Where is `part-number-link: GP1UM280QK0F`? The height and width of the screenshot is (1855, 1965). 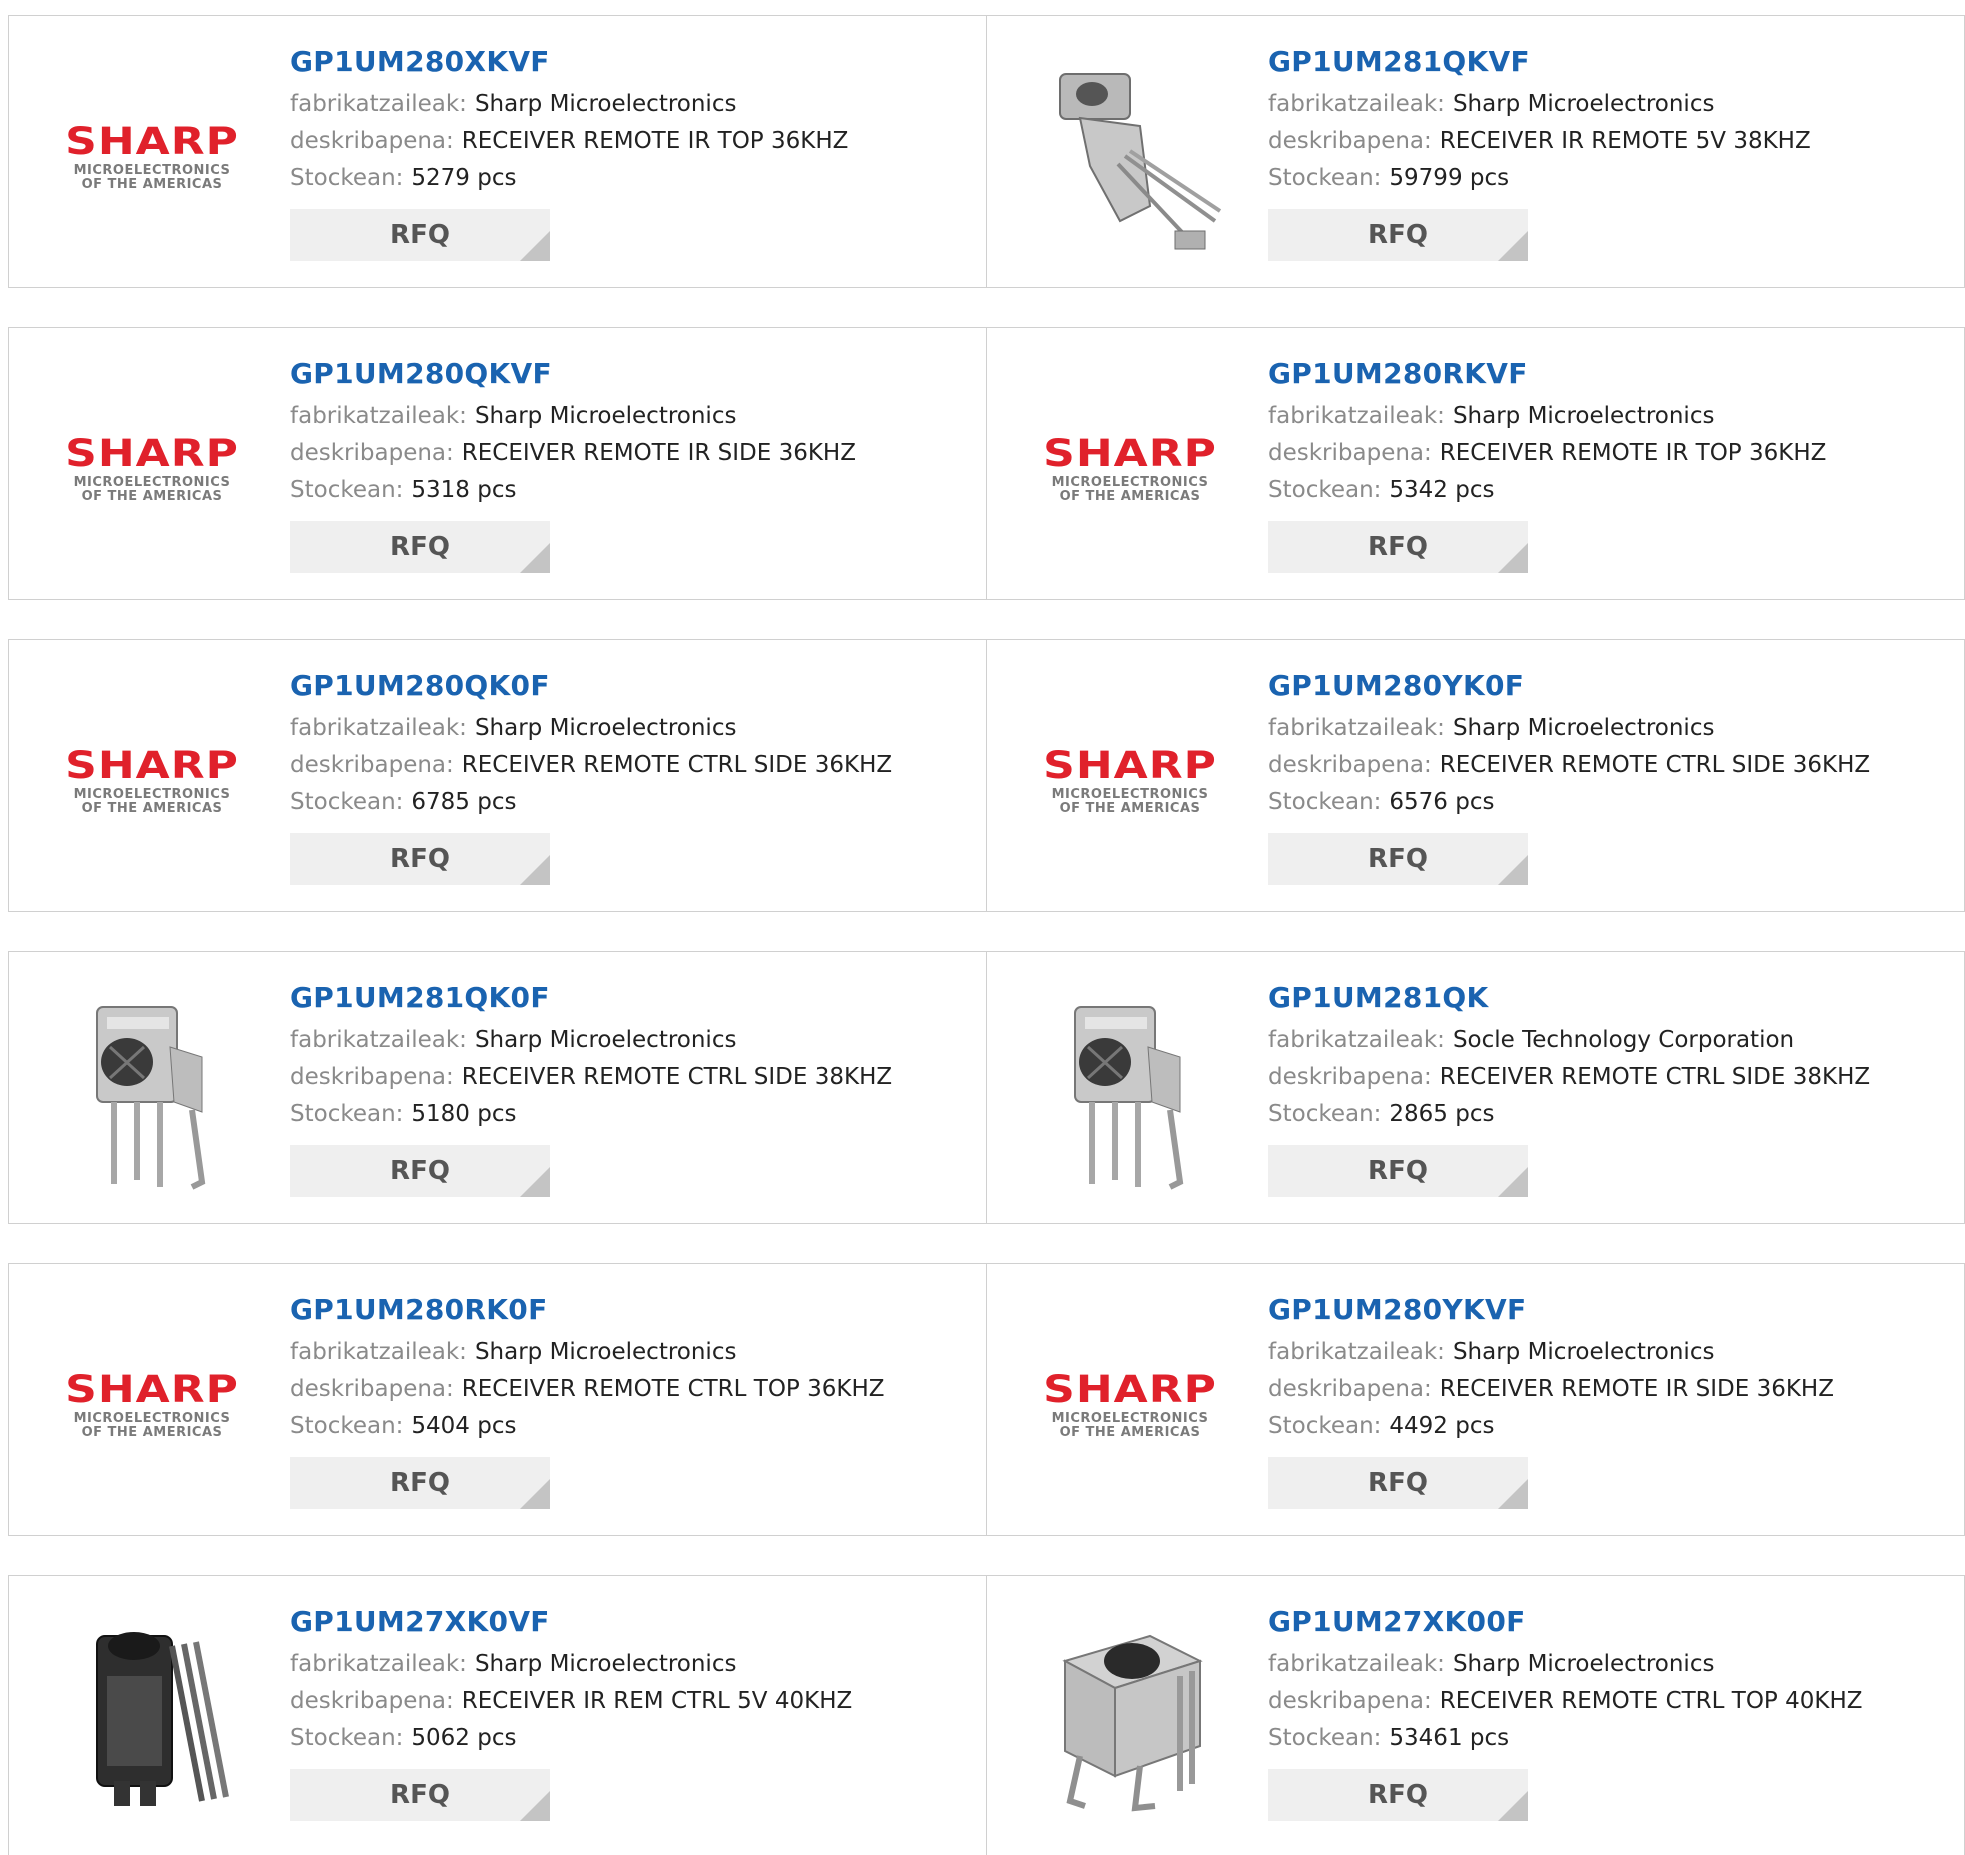 part-number-link: GP1UM280QK0F is located at coordinates (591, 686).